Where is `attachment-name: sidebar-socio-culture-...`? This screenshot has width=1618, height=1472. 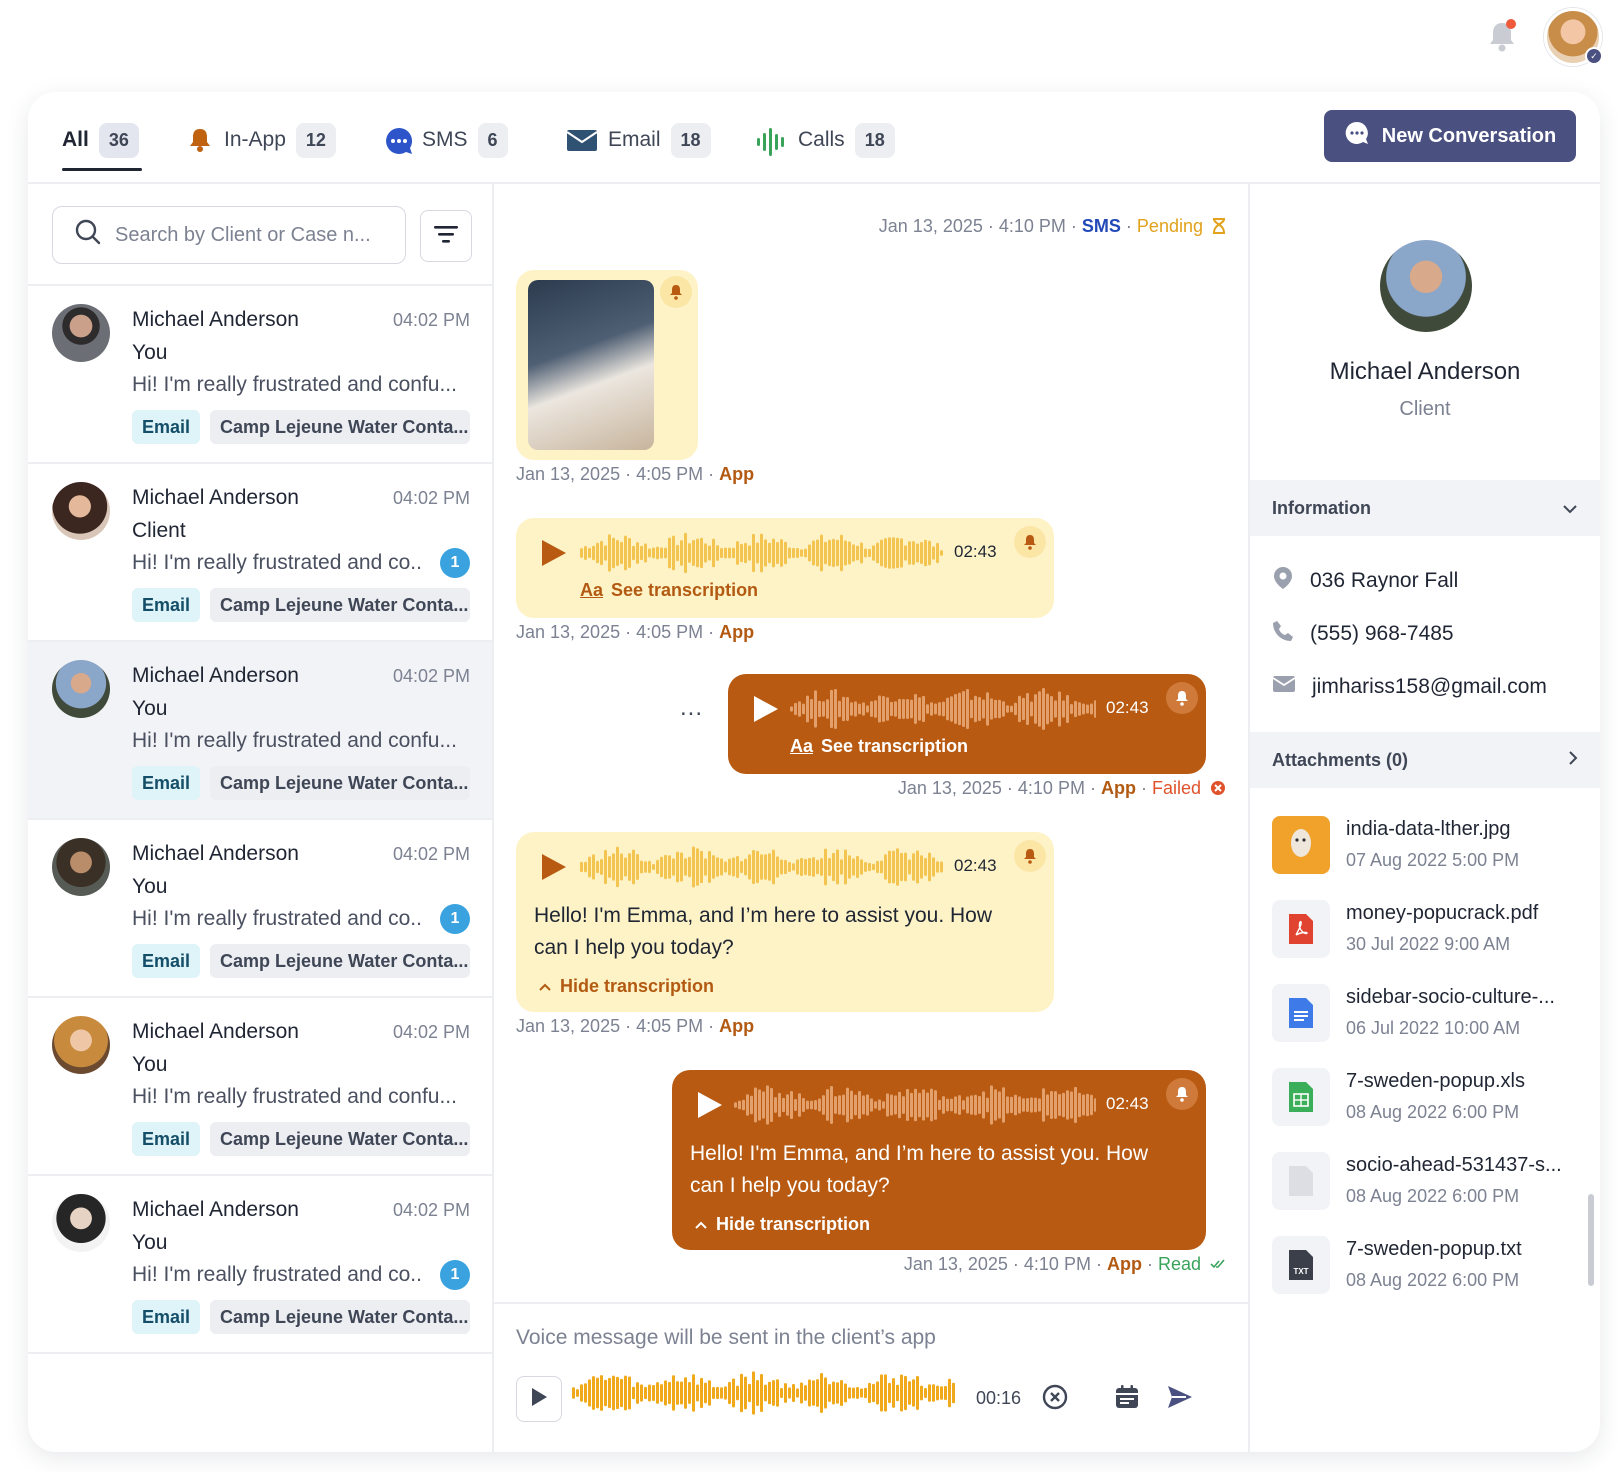
attachment-name: sidebar-socio-culture-... is located at coordinates (1450, 997).